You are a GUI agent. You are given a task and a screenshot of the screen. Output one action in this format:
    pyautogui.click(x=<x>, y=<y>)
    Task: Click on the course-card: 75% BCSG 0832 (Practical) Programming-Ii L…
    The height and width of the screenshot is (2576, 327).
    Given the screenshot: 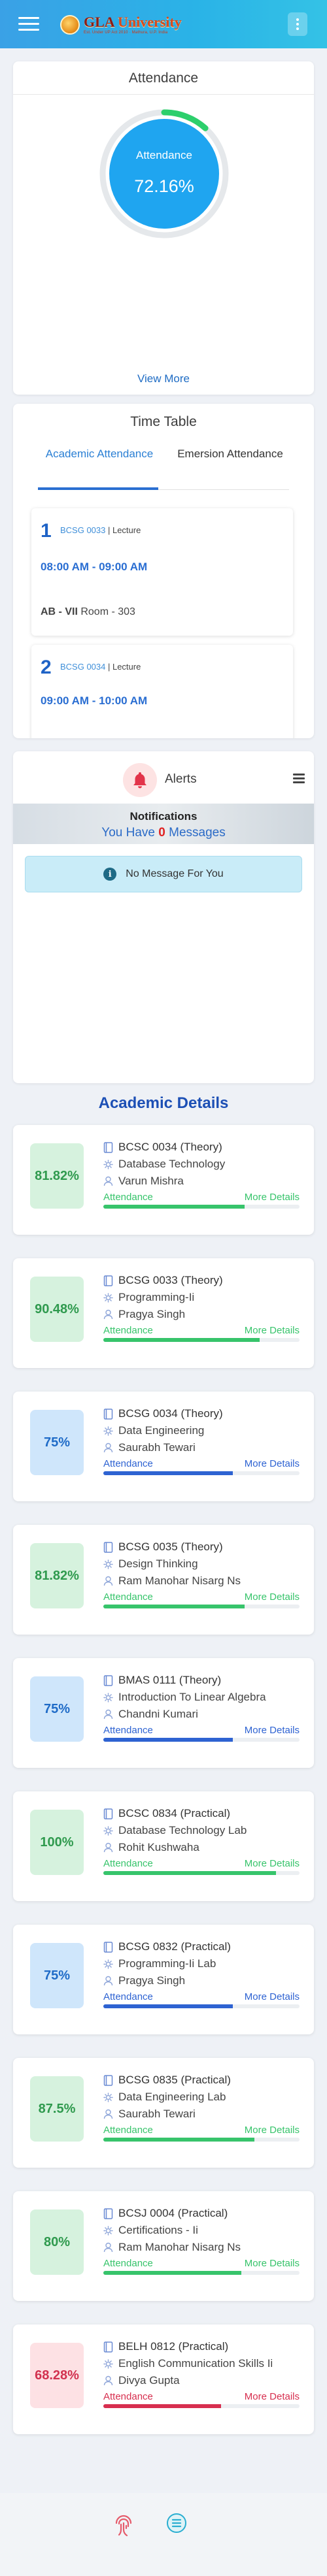 What is the action you would take?
    pyautogui.click(x=163, y=1979)
    